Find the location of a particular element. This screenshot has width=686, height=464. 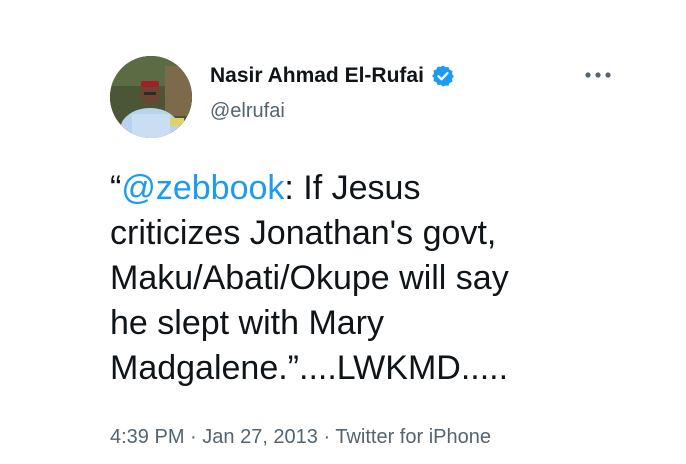

tweet-text-line-4: he slept with Mary is located at coordinates (247, 323).